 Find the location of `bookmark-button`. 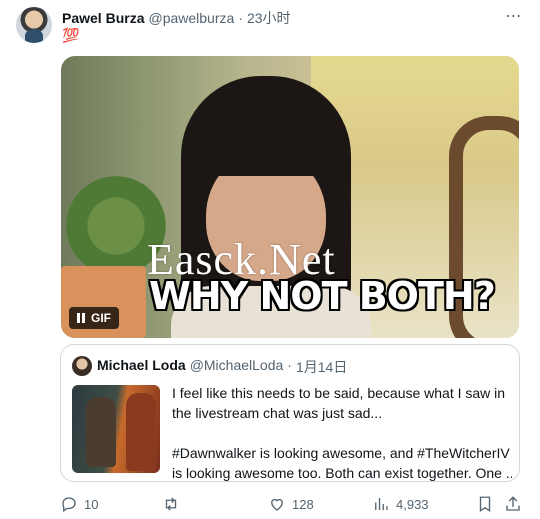

bookmark-button is located at coordinates (485, 504).